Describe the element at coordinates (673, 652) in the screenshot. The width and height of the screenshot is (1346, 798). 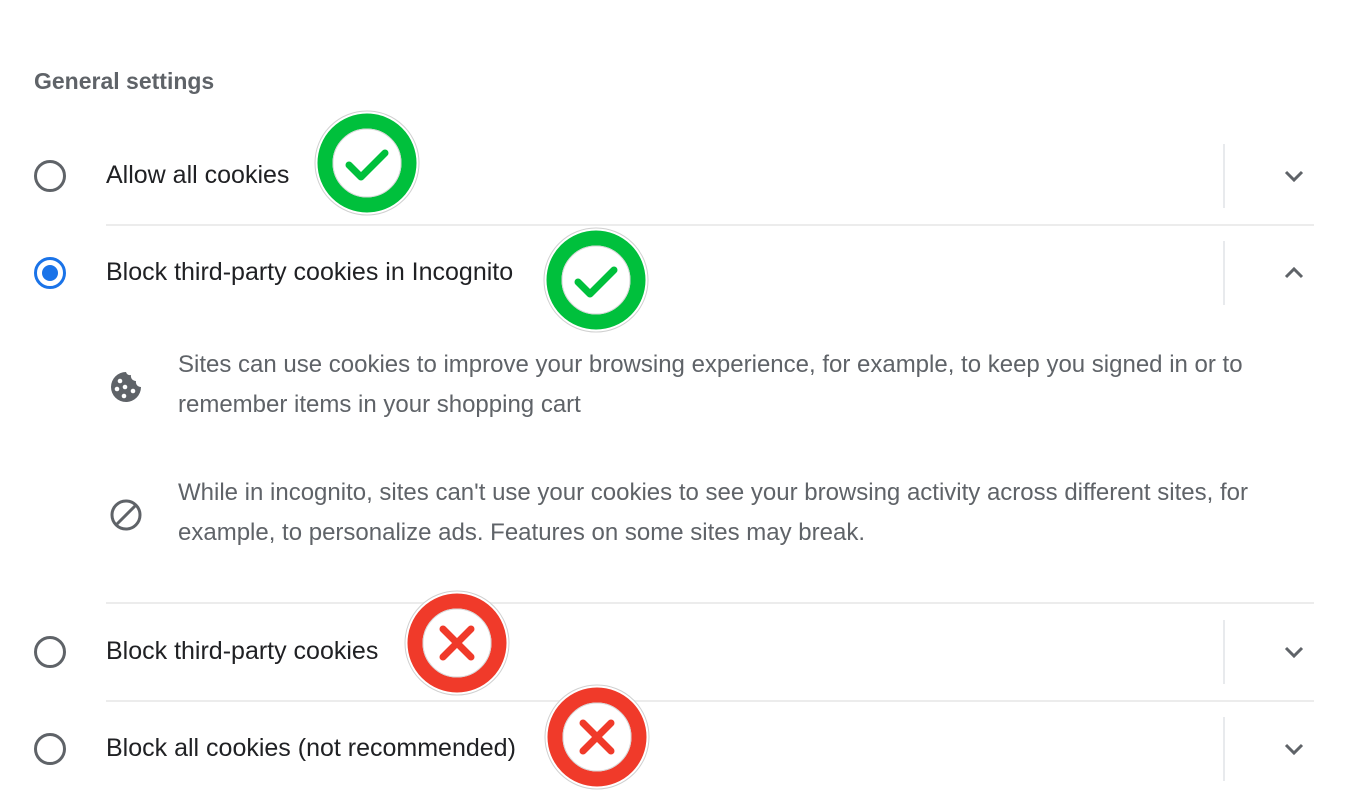
I see `option-block-third-party: Block third-party cookies` at that location.